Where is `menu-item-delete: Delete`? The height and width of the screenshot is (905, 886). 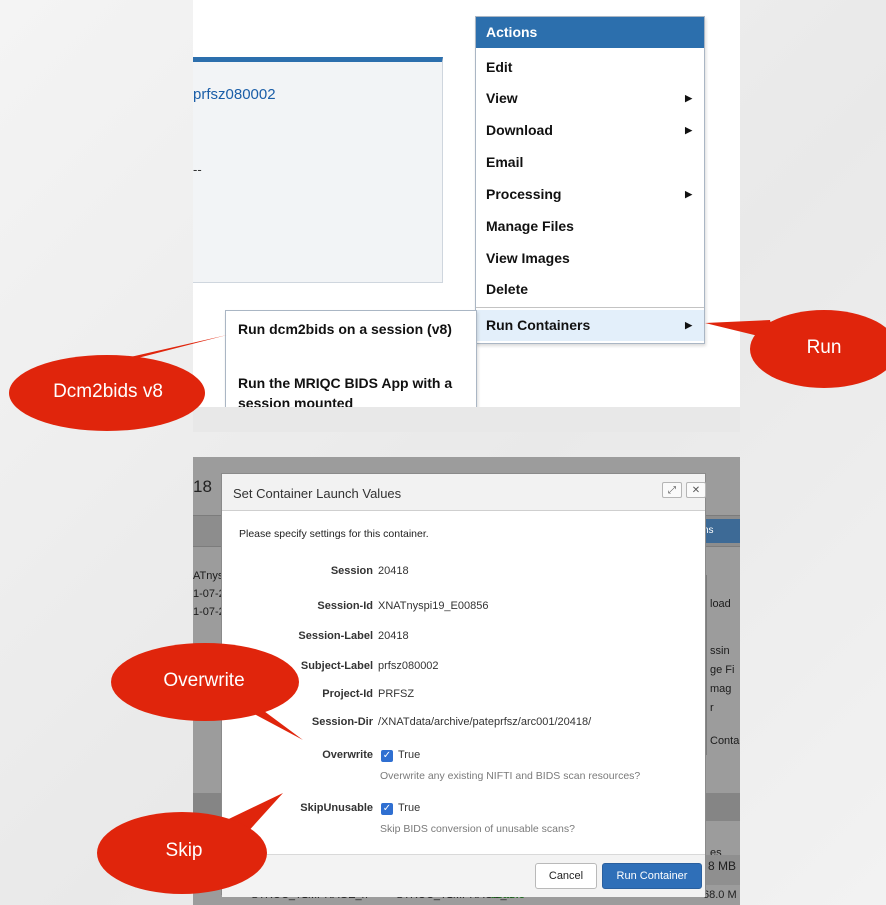
menu-item-delete: Delete is located at coordinates (590, 289).